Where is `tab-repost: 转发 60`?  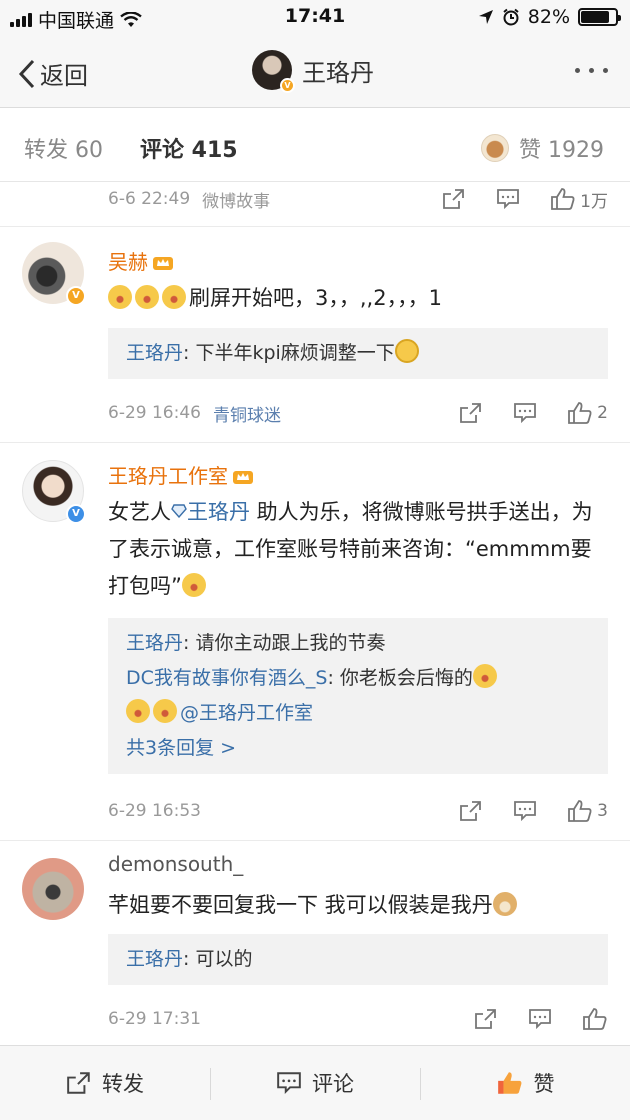 tab-repost: 转发 60 is located at coordinates (63, 148).